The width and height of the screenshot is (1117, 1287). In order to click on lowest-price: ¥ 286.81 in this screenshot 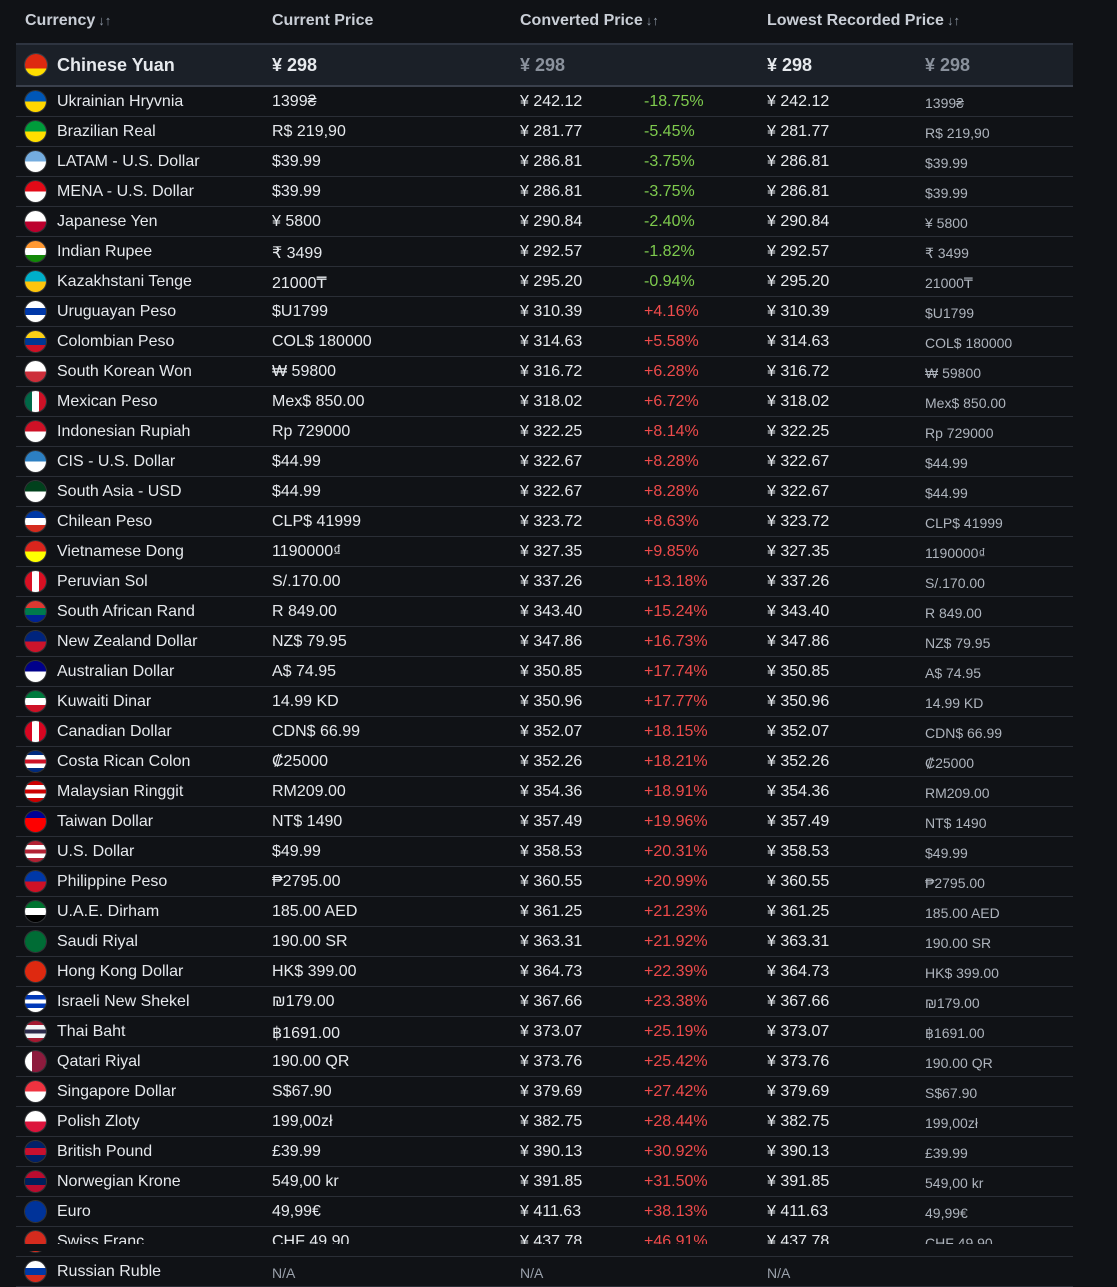, I will do `click(798, 161)`.